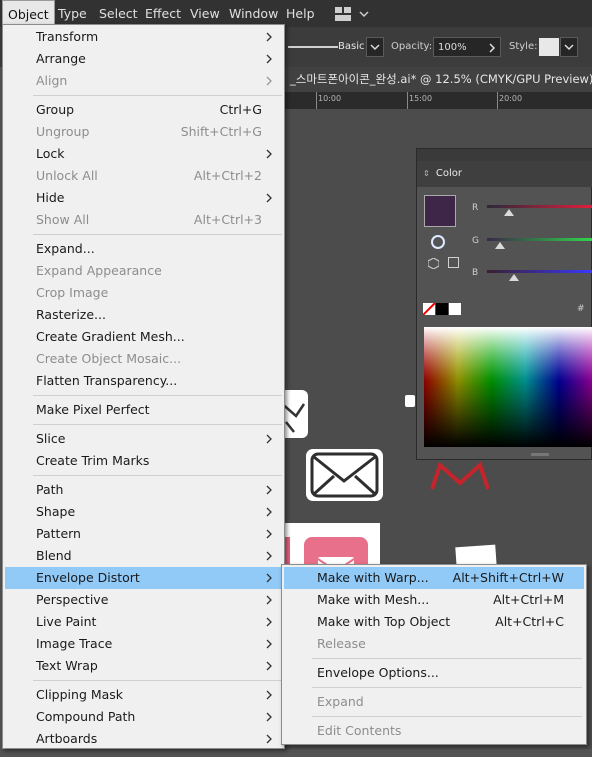 The image size is (592, 757). What do you see at coordinates (143, 717) in the screenshot?
I see `menu-item-compound-path: Compound Path` at bounding box center [143, 717].